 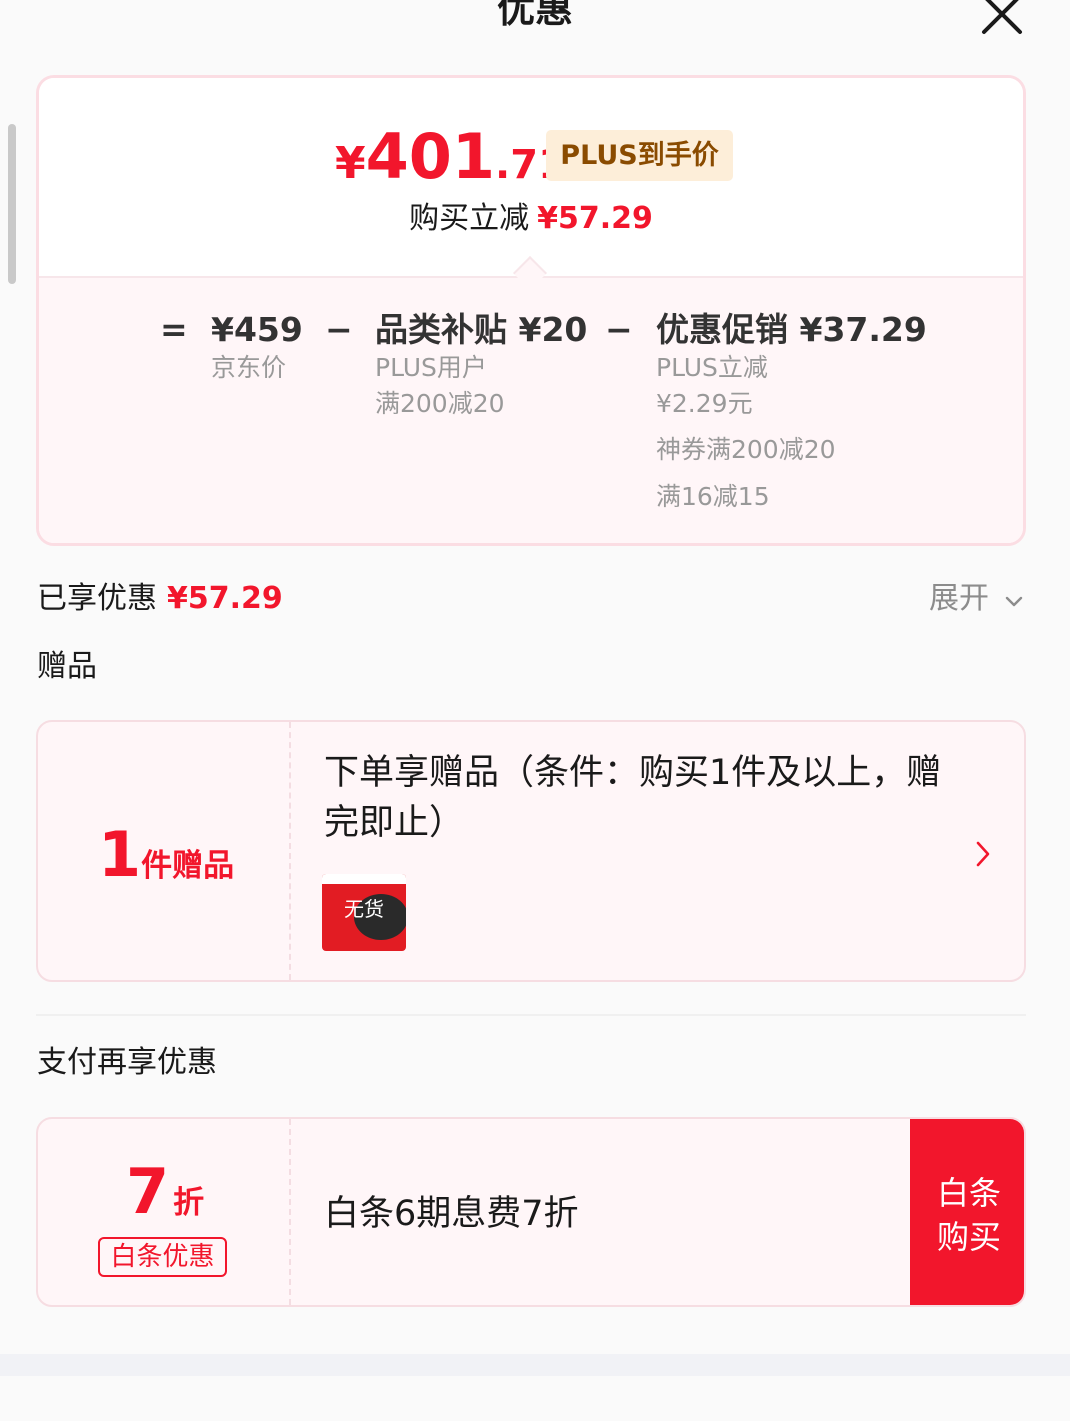 I want to click on chevron-down-icon, so click(x=1014, y=602).